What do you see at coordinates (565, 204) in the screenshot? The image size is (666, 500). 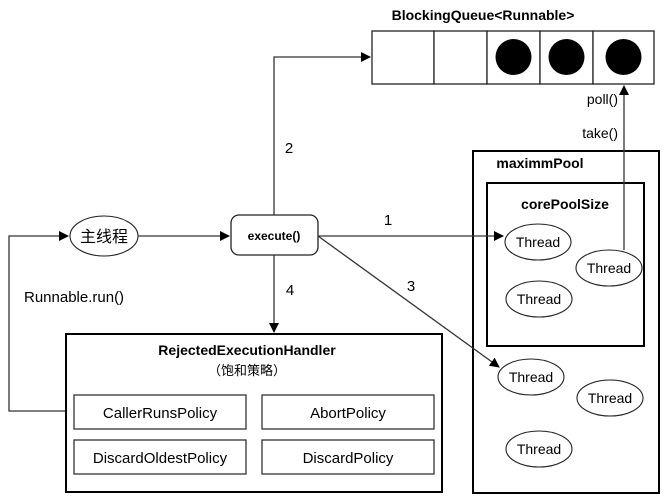 I see `core-pool-title: corePoolSize` at bounding box center [565, 204].